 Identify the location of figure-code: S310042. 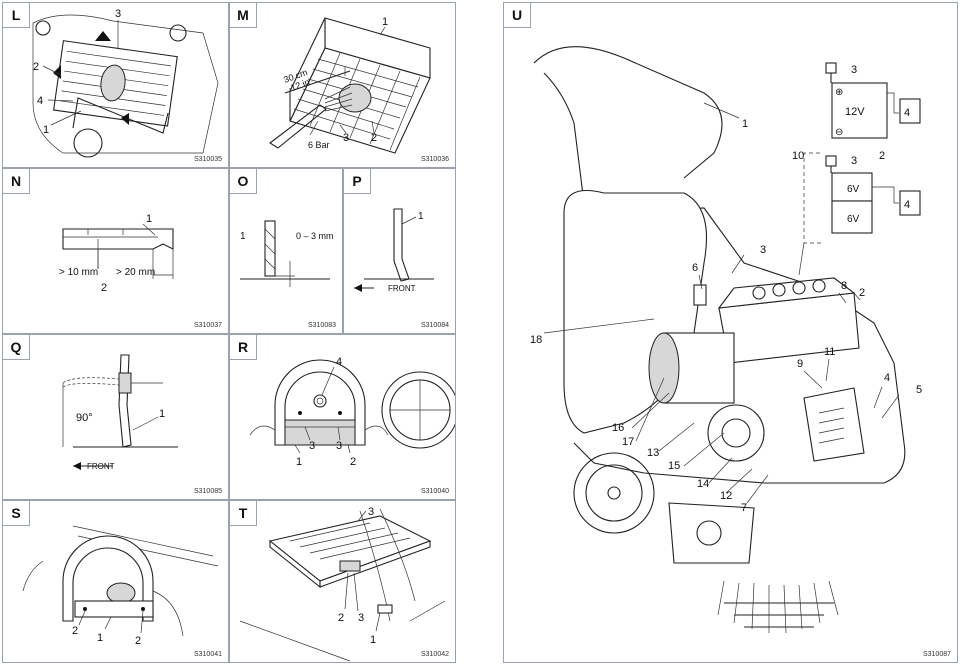
(434, 654).